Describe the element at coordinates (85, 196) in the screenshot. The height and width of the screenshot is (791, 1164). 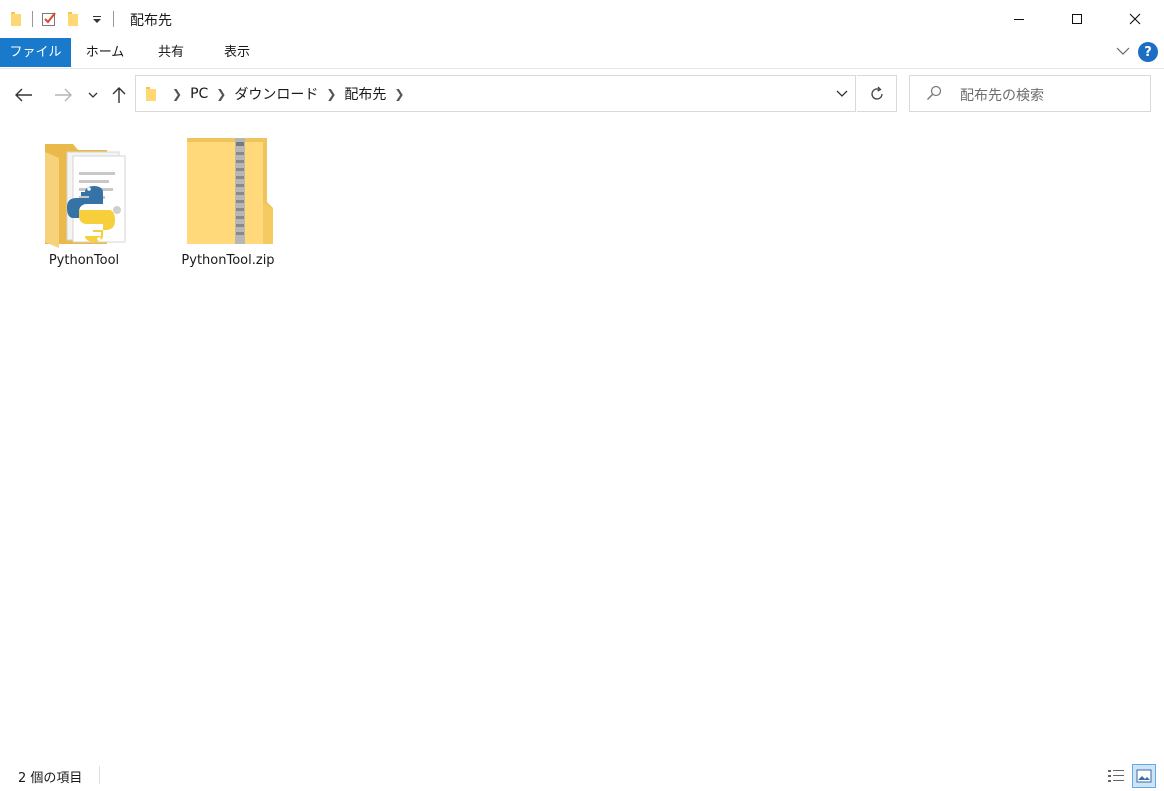
I see `python-folder-icon` at that location.